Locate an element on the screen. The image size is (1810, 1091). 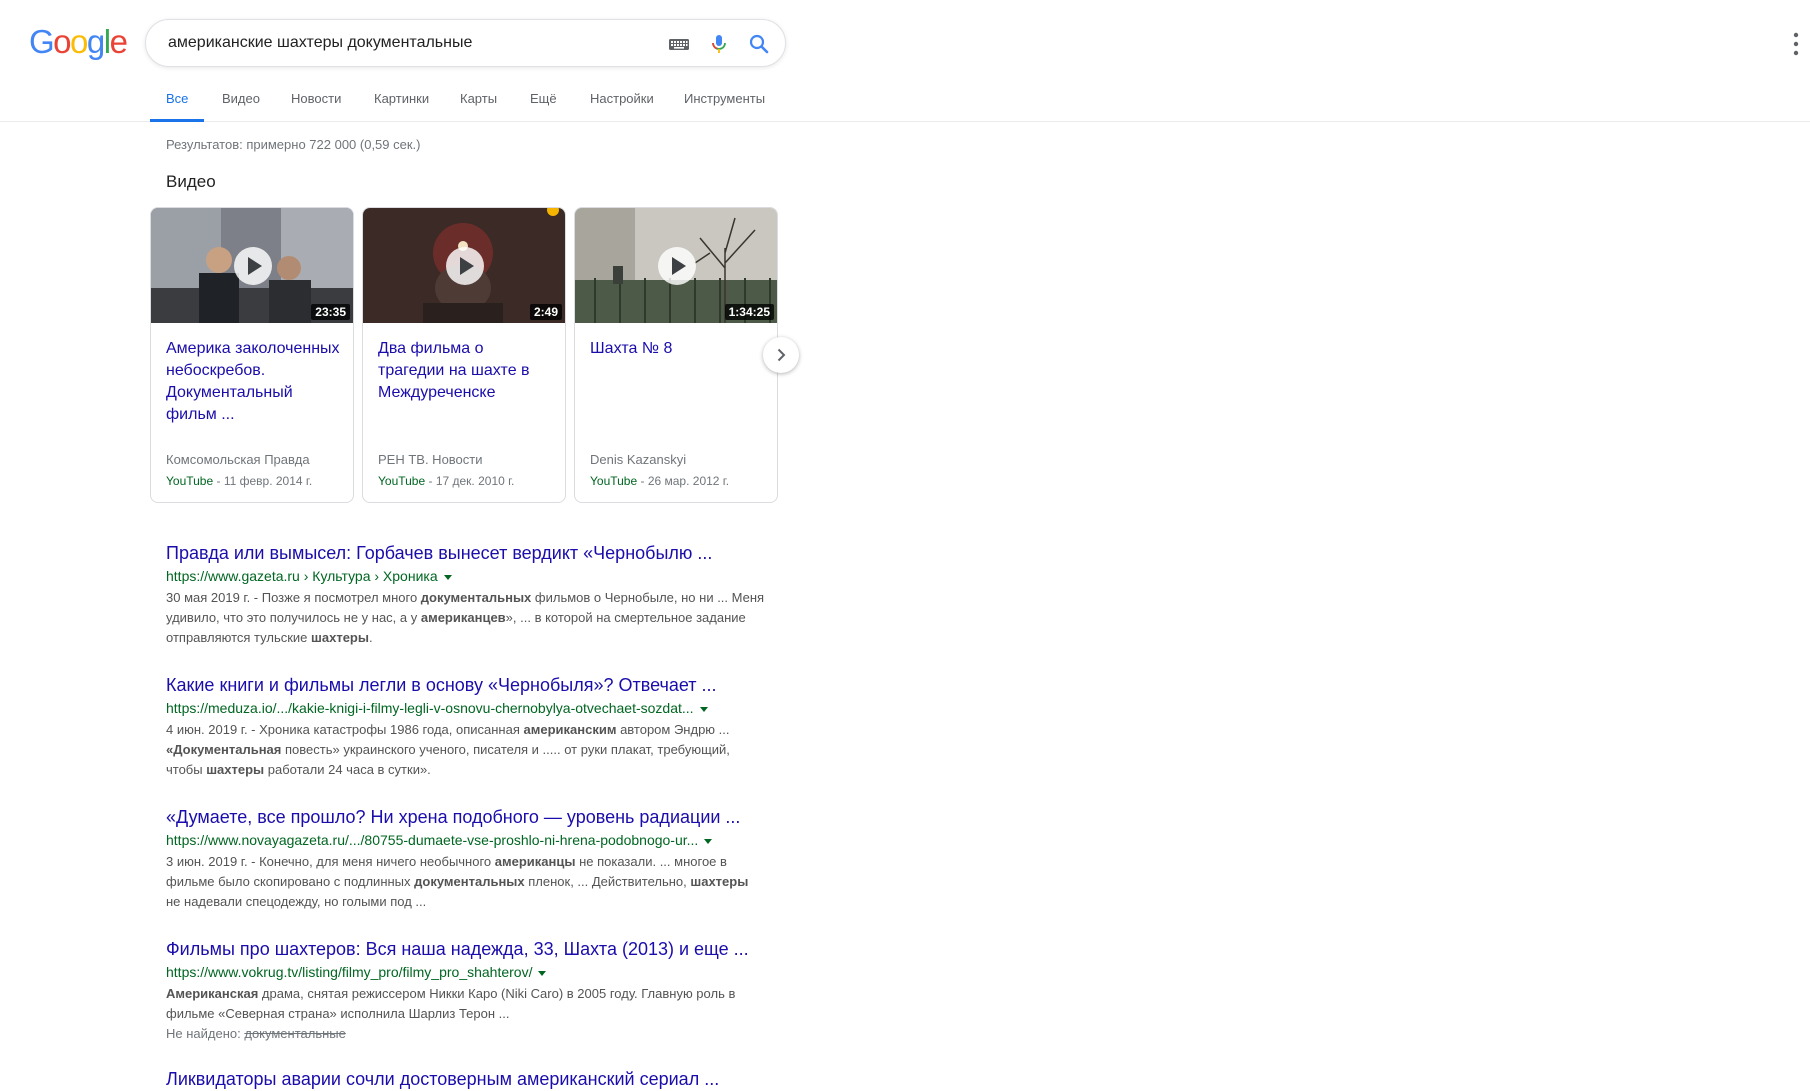
video-thumbnail: 23:35 is located at coordinates (252, 265).